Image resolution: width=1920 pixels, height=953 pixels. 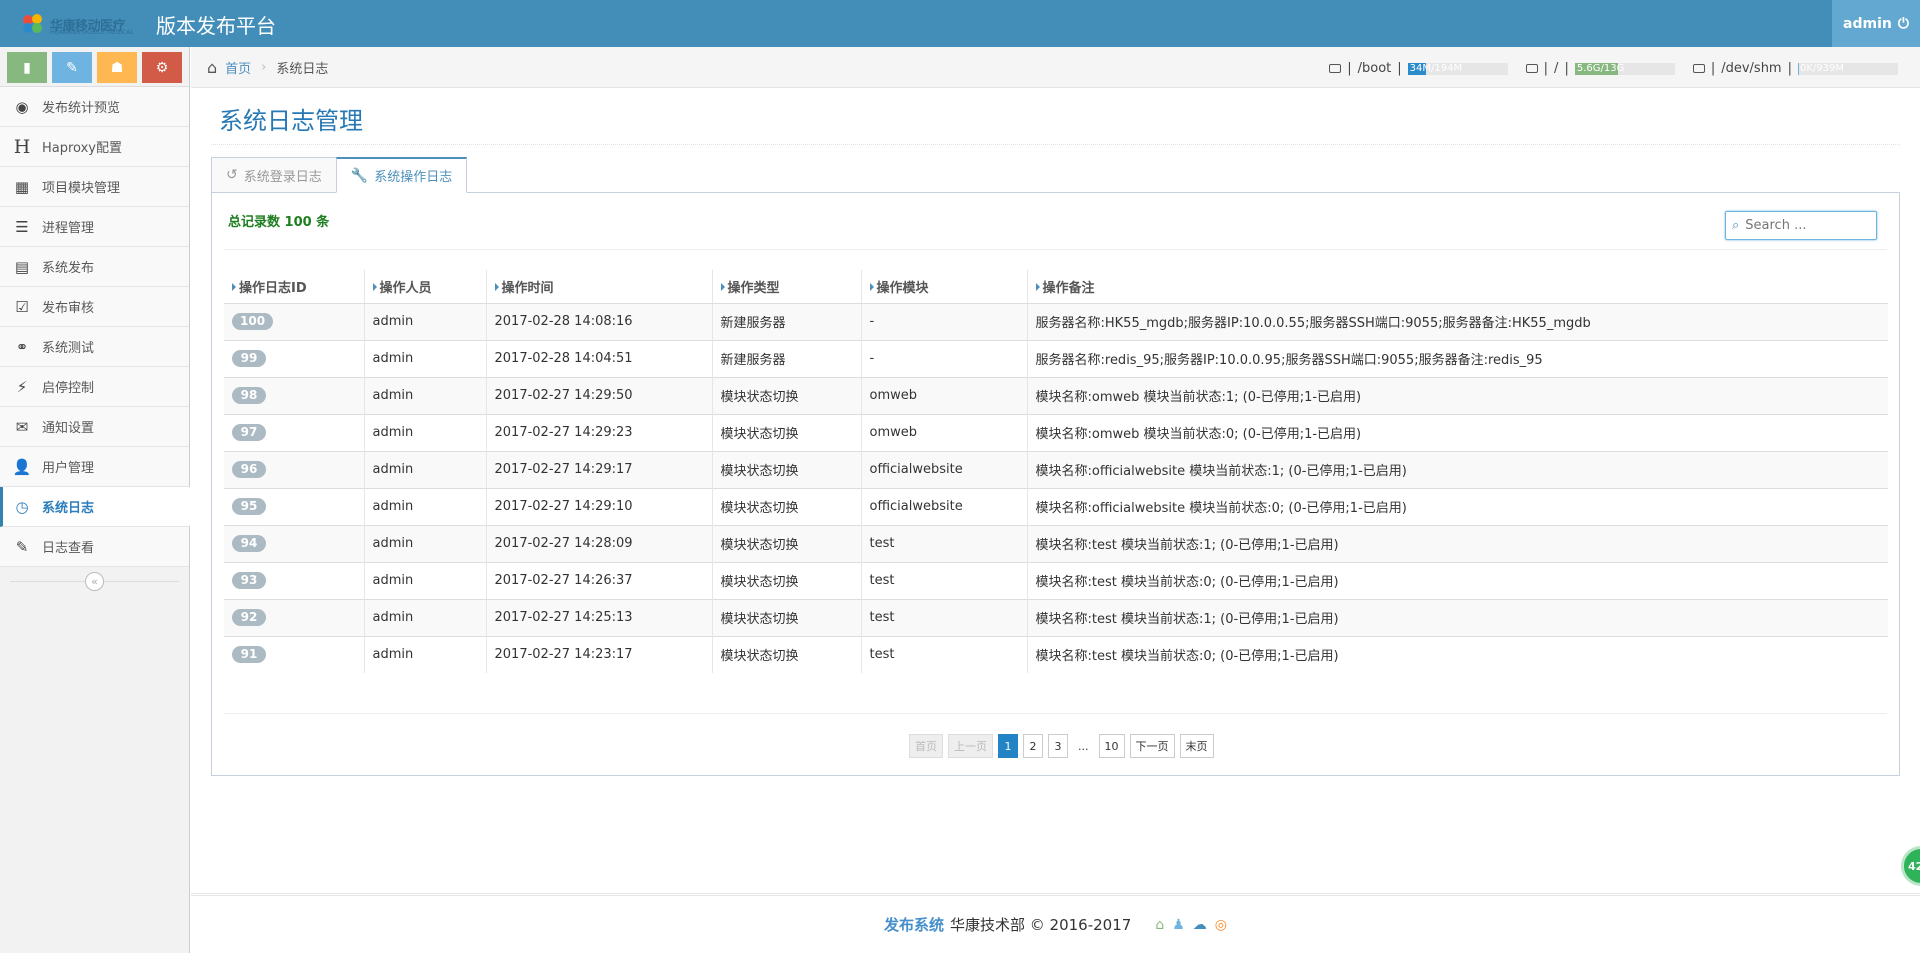 I want to click on sidebar-item: ✉ 通知设置, so click(x=94, y=427).